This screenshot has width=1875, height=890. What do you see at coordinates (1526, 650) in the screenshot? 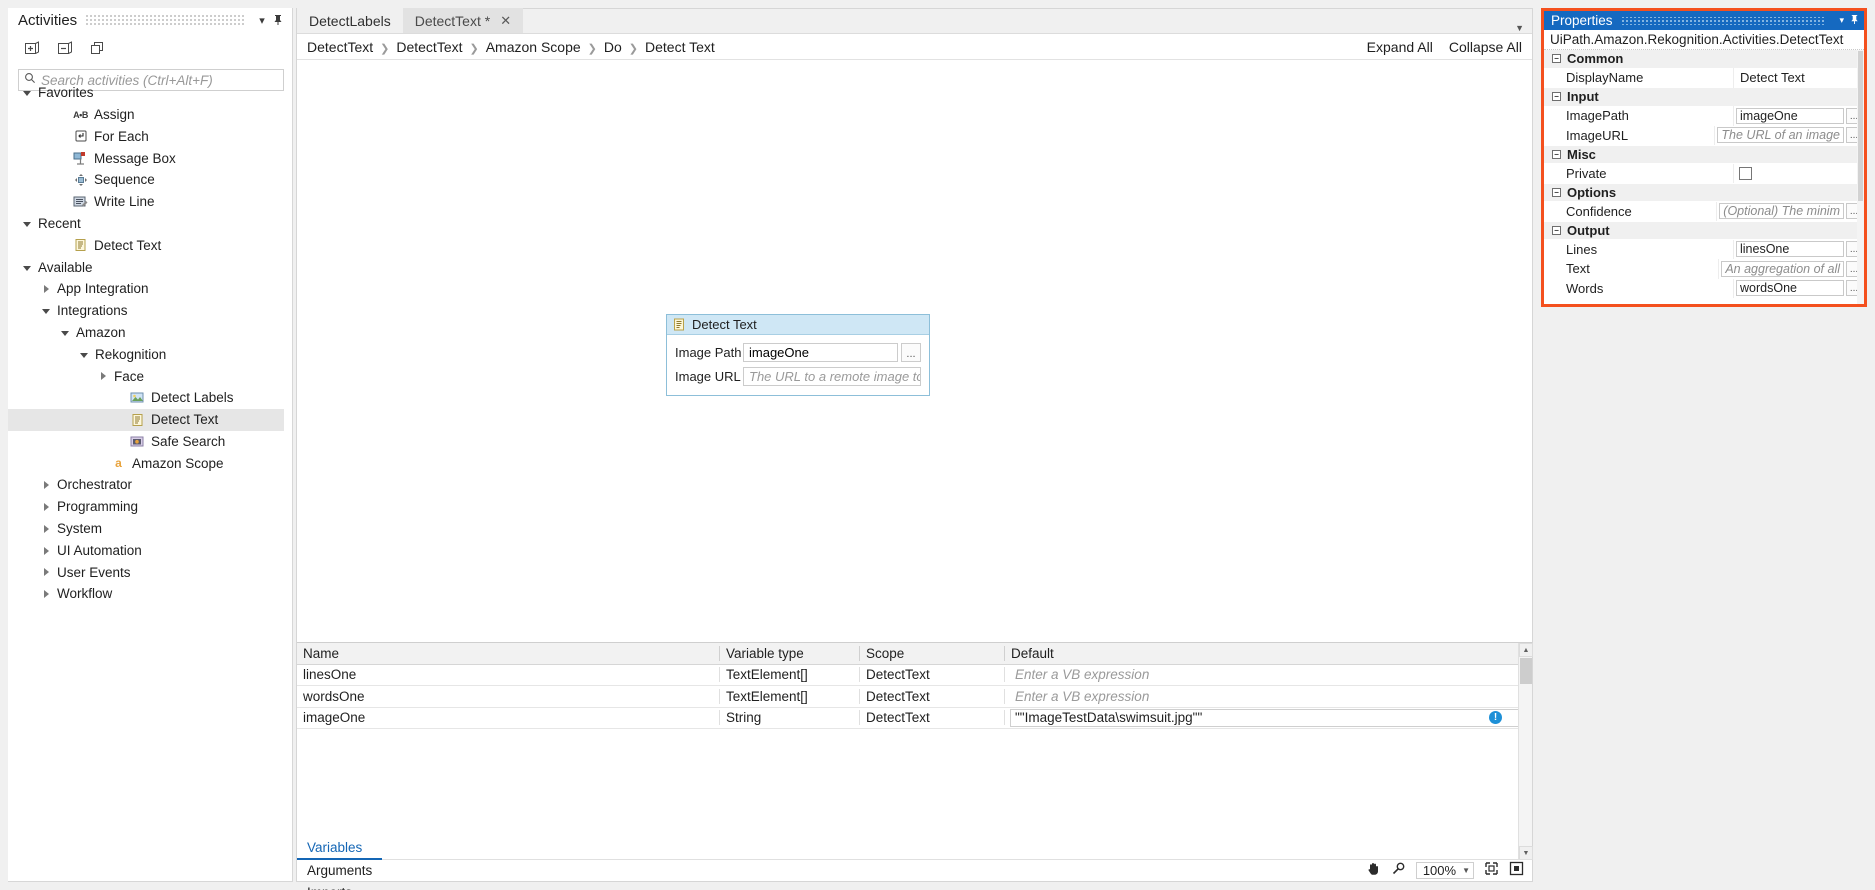
I see `scroll-up-arrow-icon: ▲` at bounding box center [1526, 650].